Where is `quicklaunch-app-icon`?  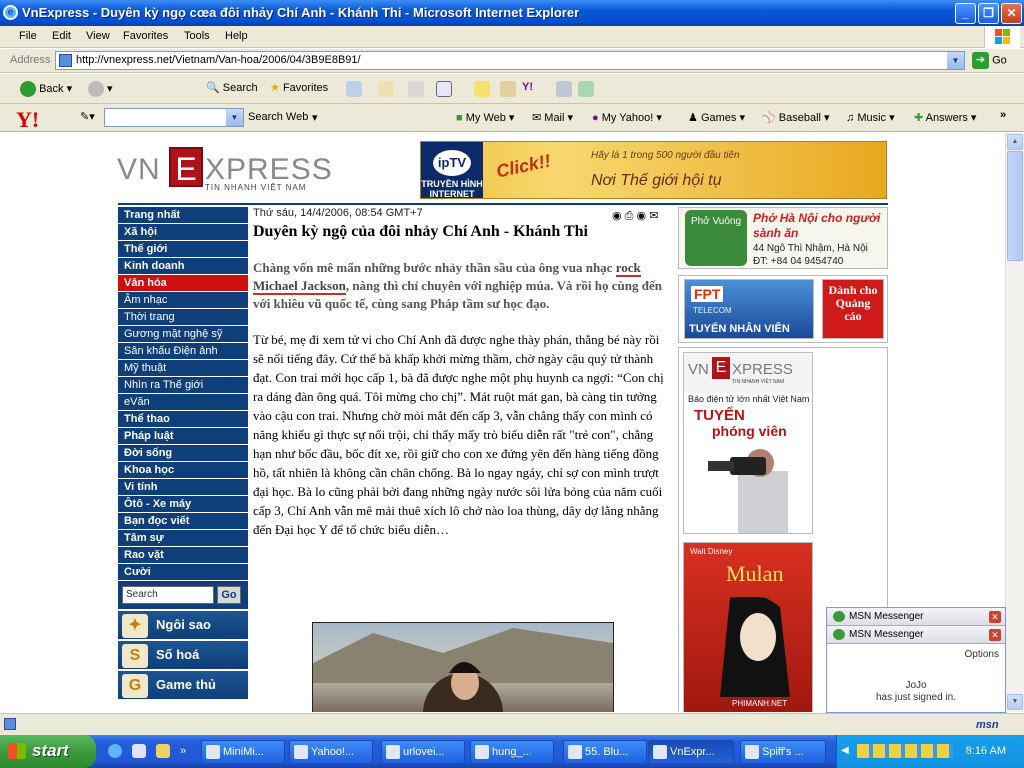 quicklaunch-app-icon is located at coordinates (163, 751).